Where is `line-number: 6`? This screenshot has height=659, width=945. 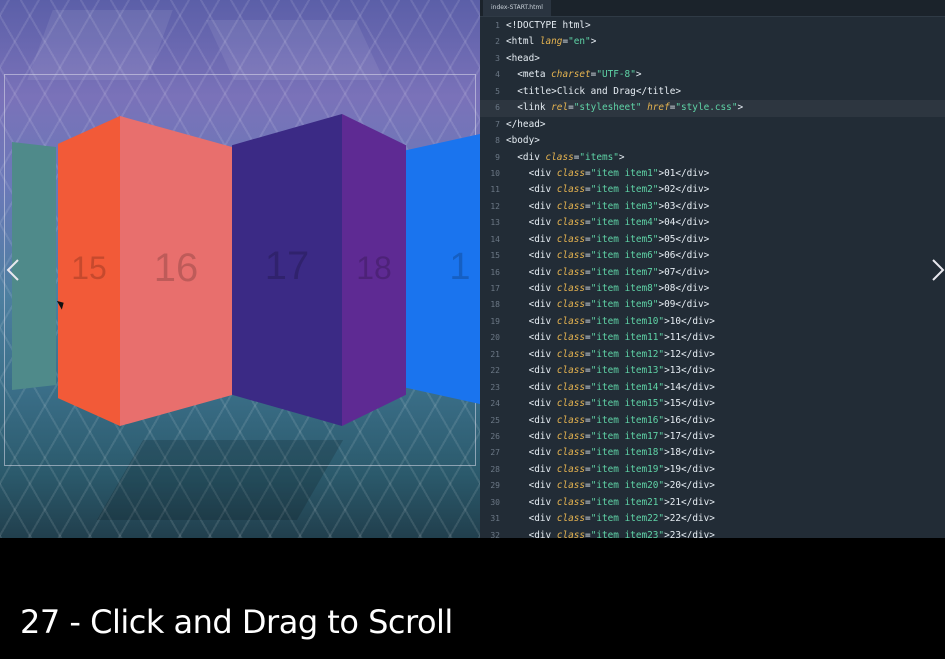 line-number: 6 is located at coordinates (497, 108).